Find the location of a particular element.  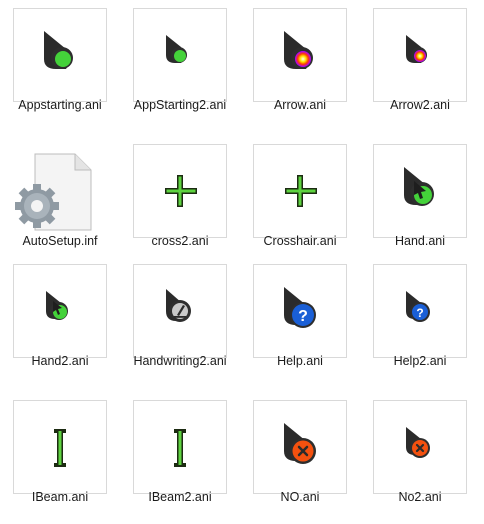

unavailable-no-icon is located at coordinates (300, 443).